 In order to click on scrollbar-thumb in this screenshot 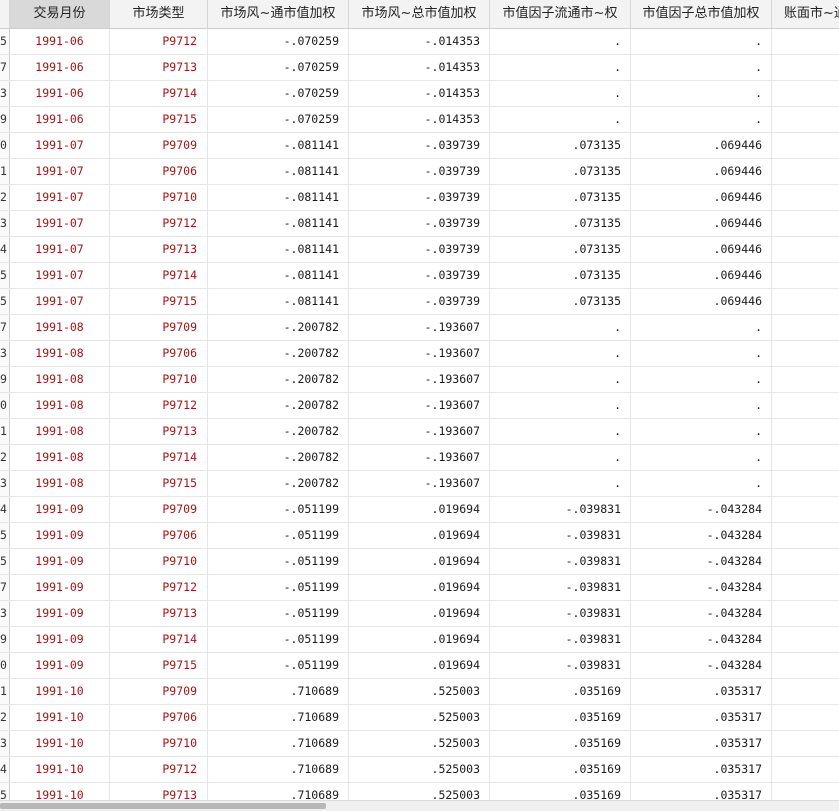, I will do `click(163, 806)`.